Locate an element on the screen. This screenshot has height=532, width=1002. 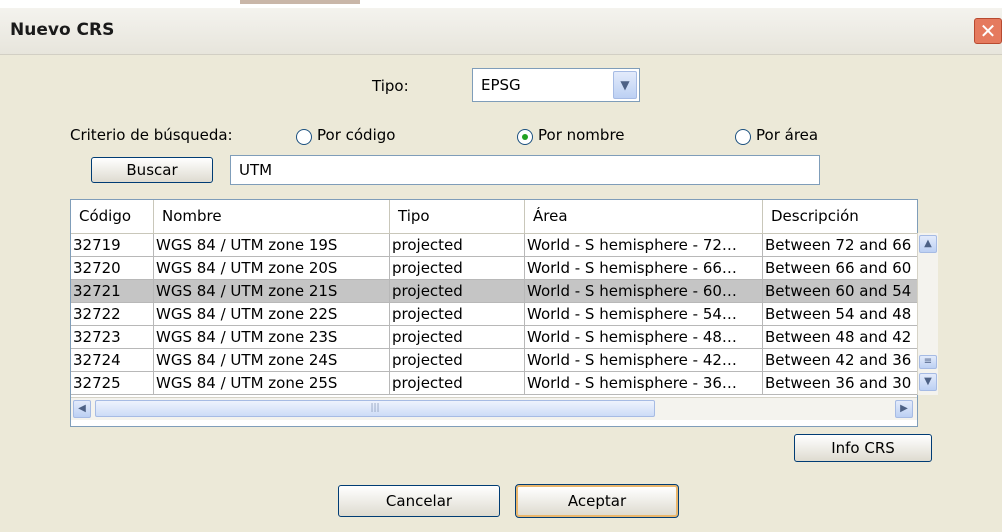
close-button: ✕ is located at coordinates (988, 31).